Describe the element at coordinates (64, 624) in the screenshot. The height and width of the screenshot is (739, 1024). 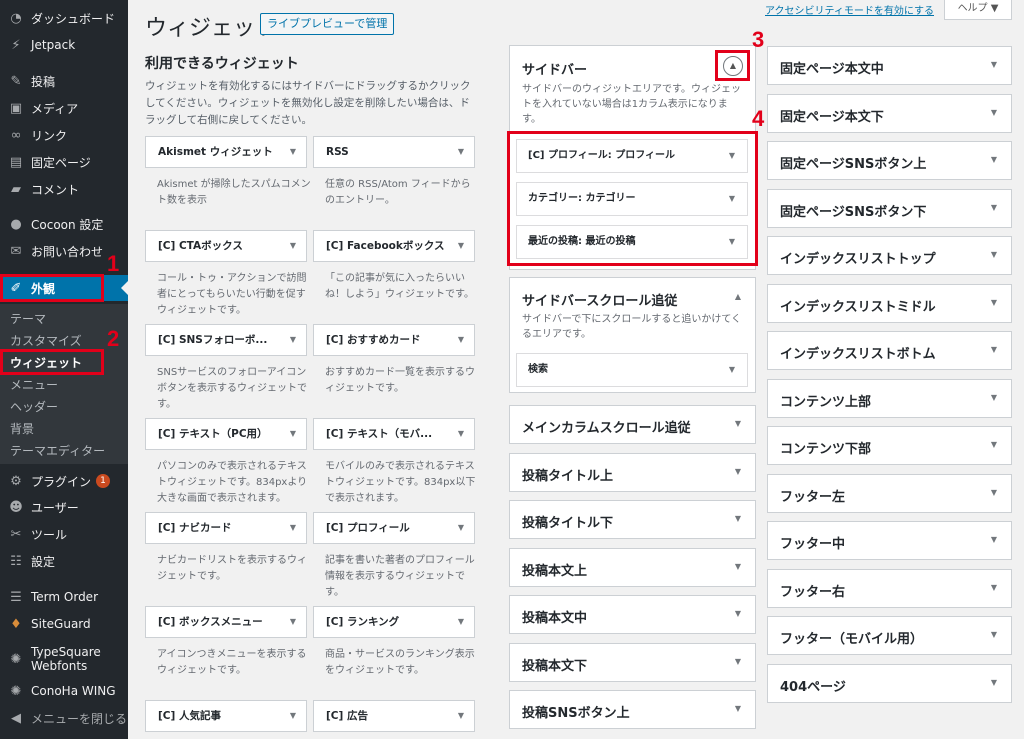
I see `menu-siteguard: ♦ SiteGuard` at that location.